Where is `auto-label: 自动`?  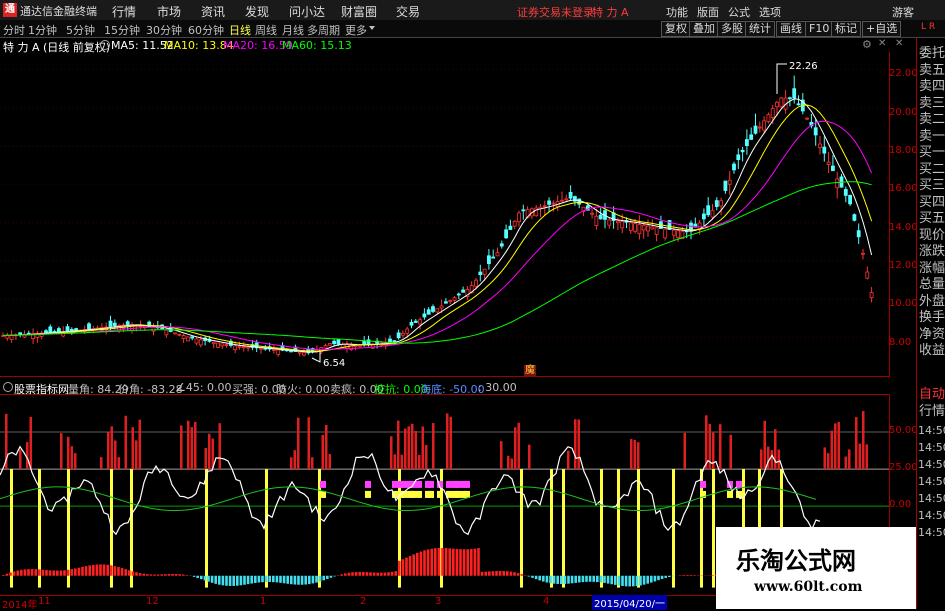 auto-label: 自动 is located at coordinates (932, 395).